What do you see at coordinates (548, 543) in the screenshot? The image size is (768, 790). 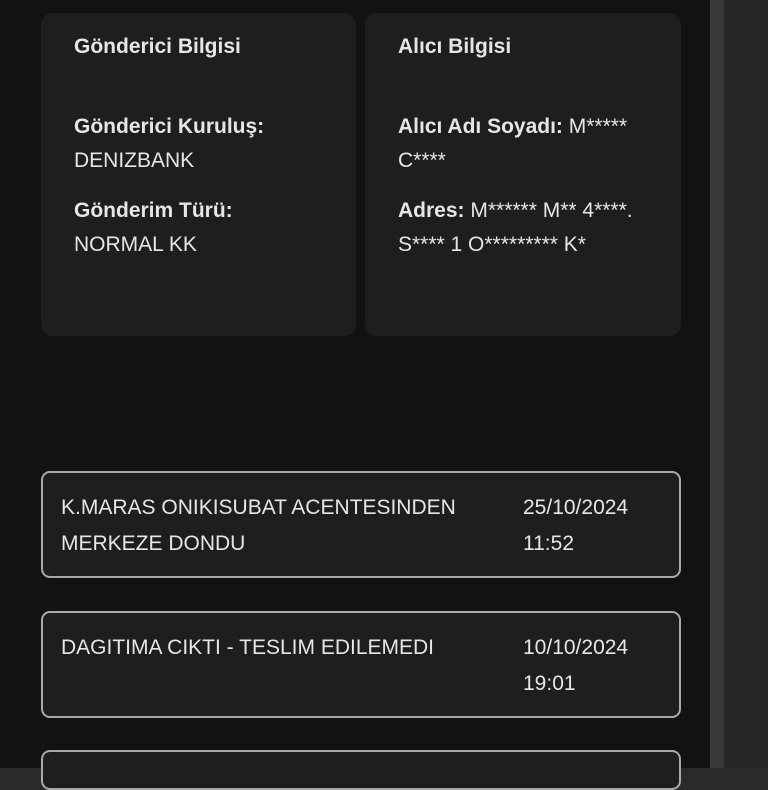 I see `event-time: 11:52` at bounding box center [548, 543].